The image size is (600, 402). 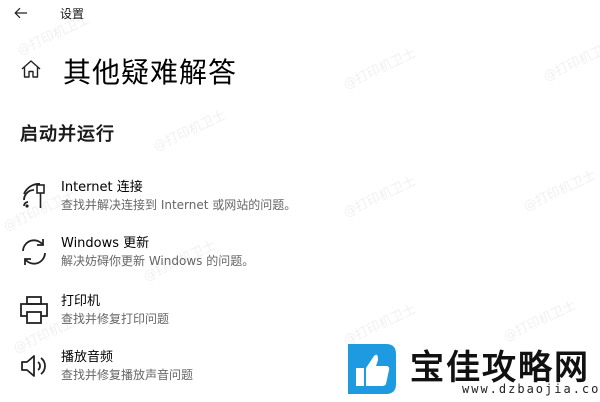 What do you see at coordinates (72, 14) in the screenshot?
I see `app-title: 设置` at bounding box center [72, 14].